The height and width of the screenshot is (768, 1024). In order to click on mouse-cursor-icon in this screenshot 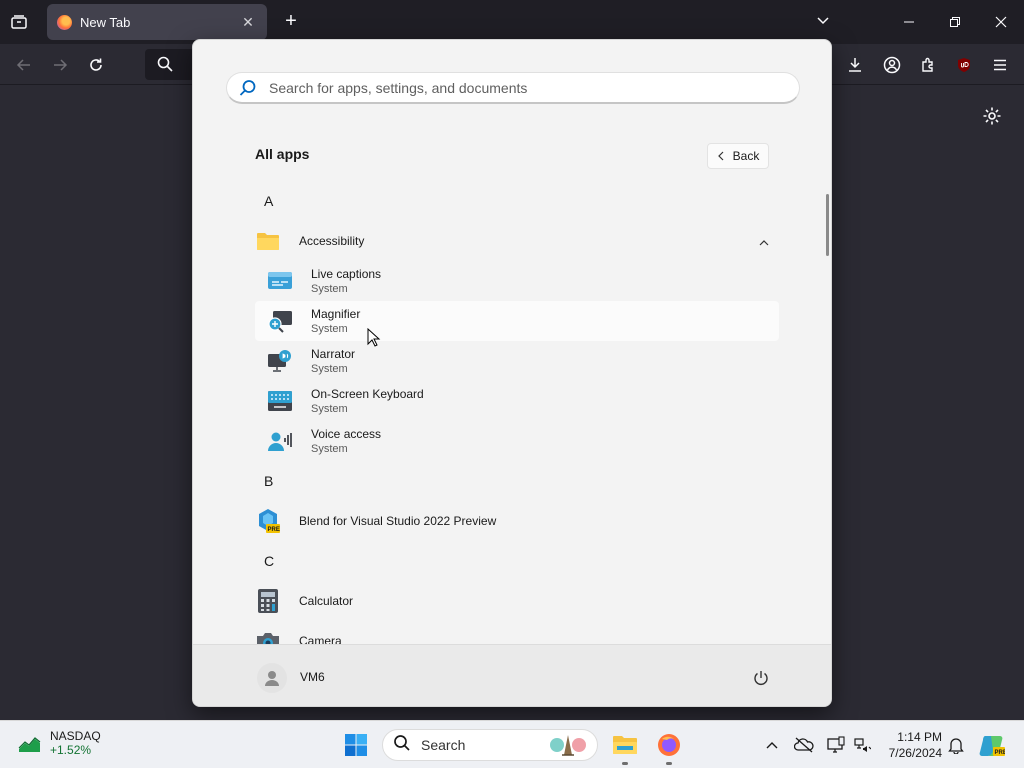, I will do `click(374, 337)`.